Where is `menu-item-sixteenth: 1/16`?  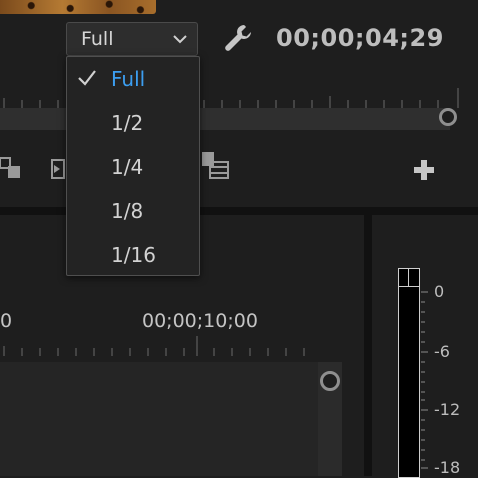
menu-item-sixteenth: 1/16 is located at coordinates (133, 255).